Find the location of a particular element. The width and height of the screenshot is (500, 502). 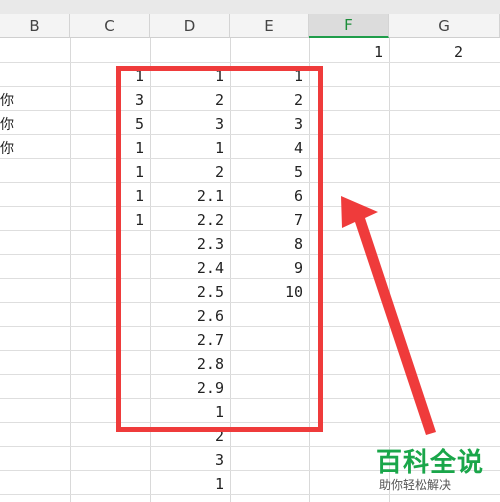

watermark-logo: 百科全说 is located at coordinates (430, 463).